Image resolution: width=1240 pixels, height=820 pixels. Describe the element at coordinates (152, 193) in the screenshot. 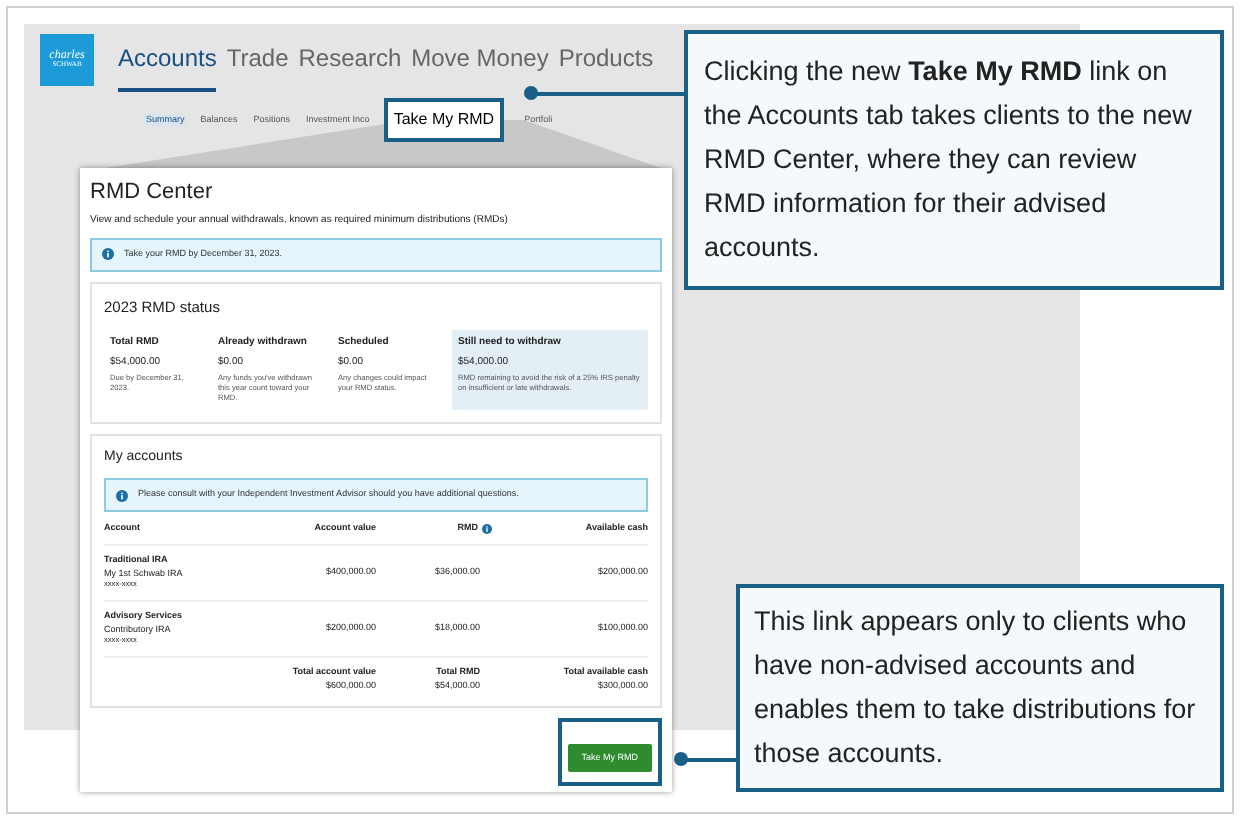

I see `page-title: RMD Center` at that location.